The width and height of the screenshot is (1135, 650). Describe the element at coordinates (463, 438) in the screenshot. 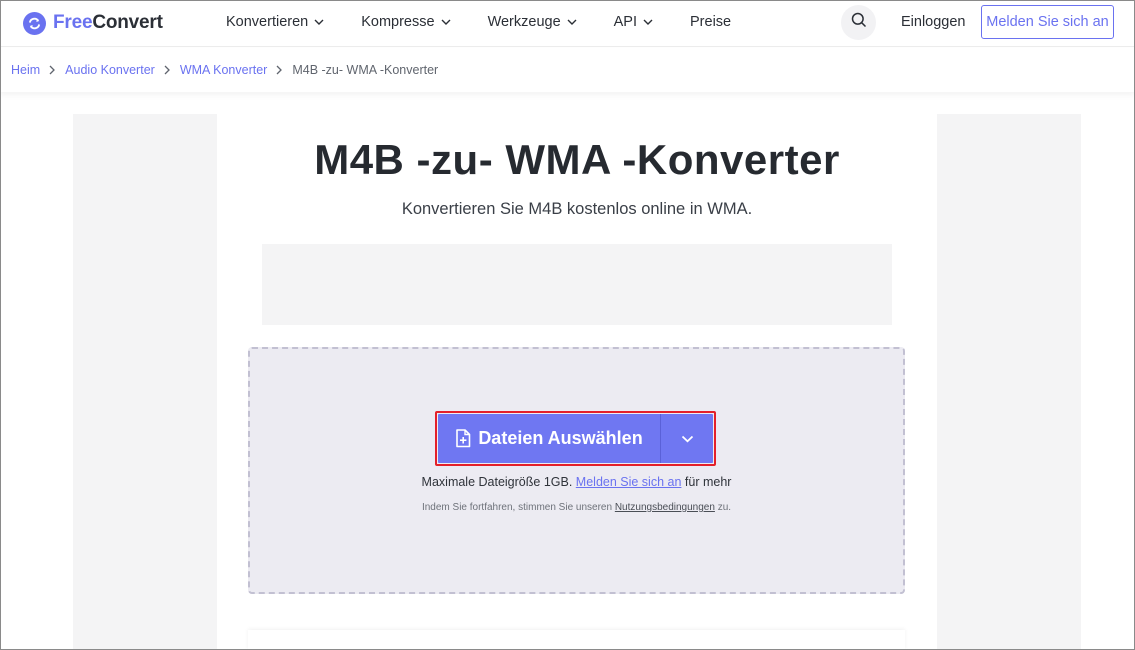

I see `file-plus-icon` at that location.